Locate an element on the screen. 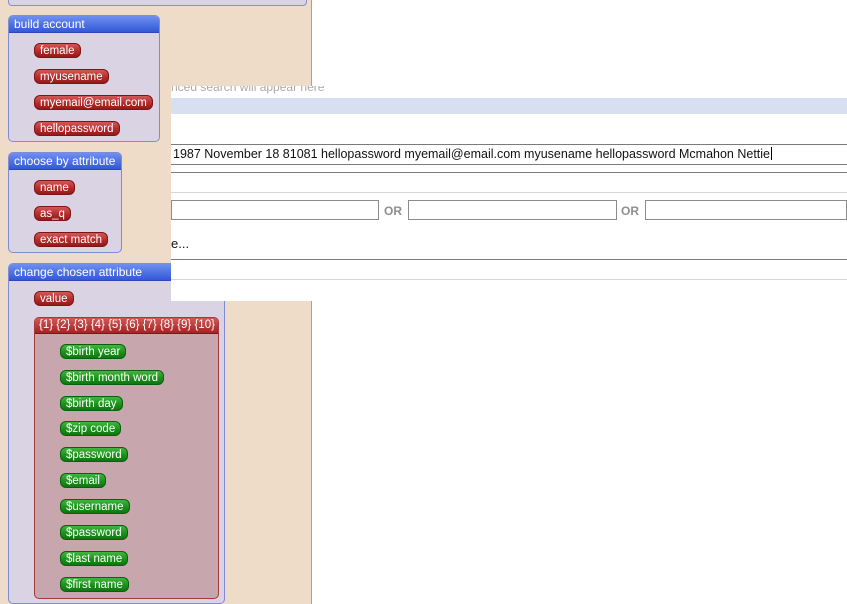  collapsed-group-stub is located at coordinates (157, 3).